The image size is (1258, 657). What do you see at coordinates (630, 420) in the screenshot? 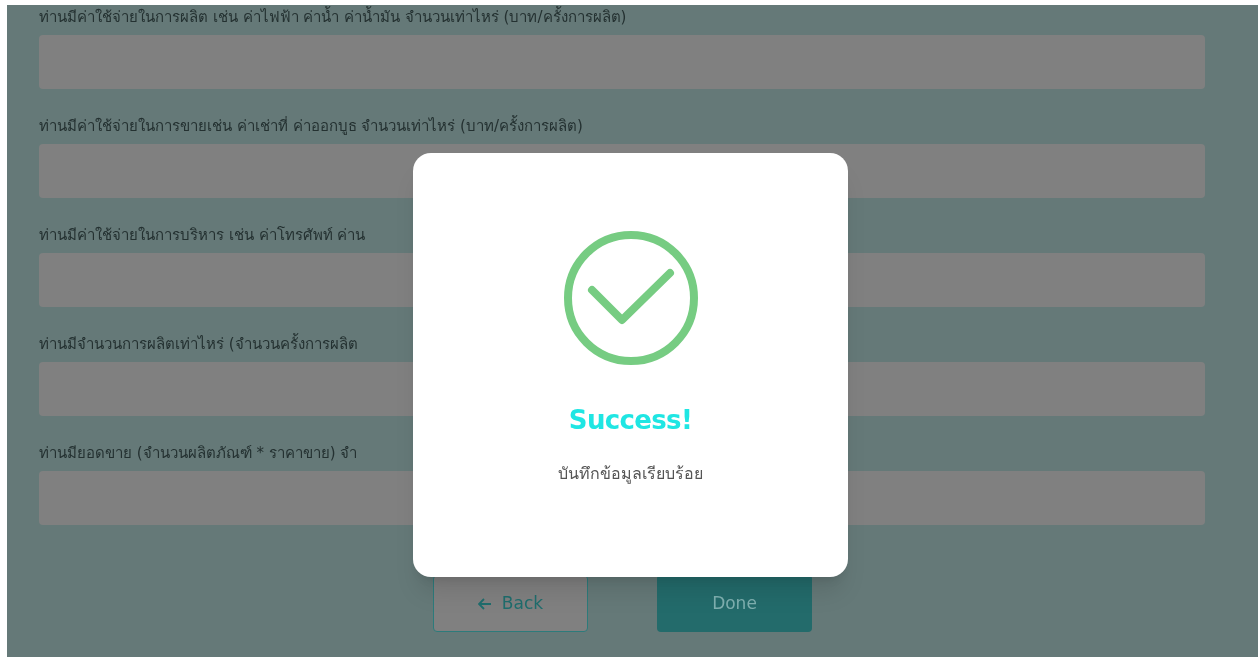
I see `dialog-title: Success!` at bounding box center [630, 420].